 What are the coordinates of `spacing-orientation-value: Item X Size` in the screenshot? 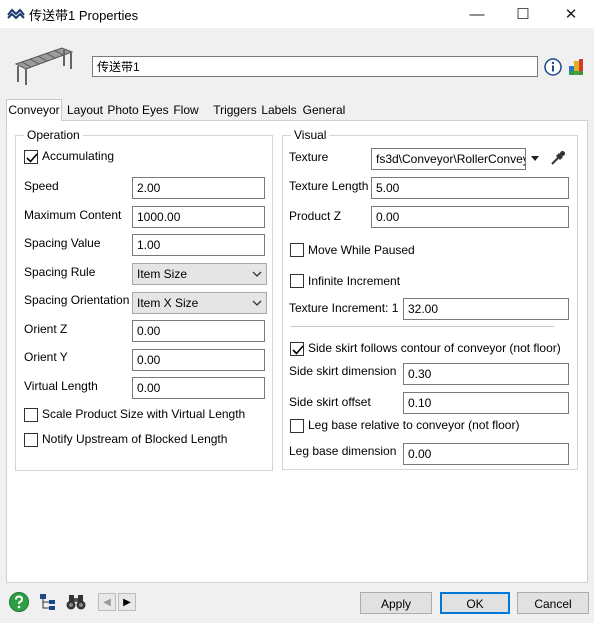 It's located at (168, 303).